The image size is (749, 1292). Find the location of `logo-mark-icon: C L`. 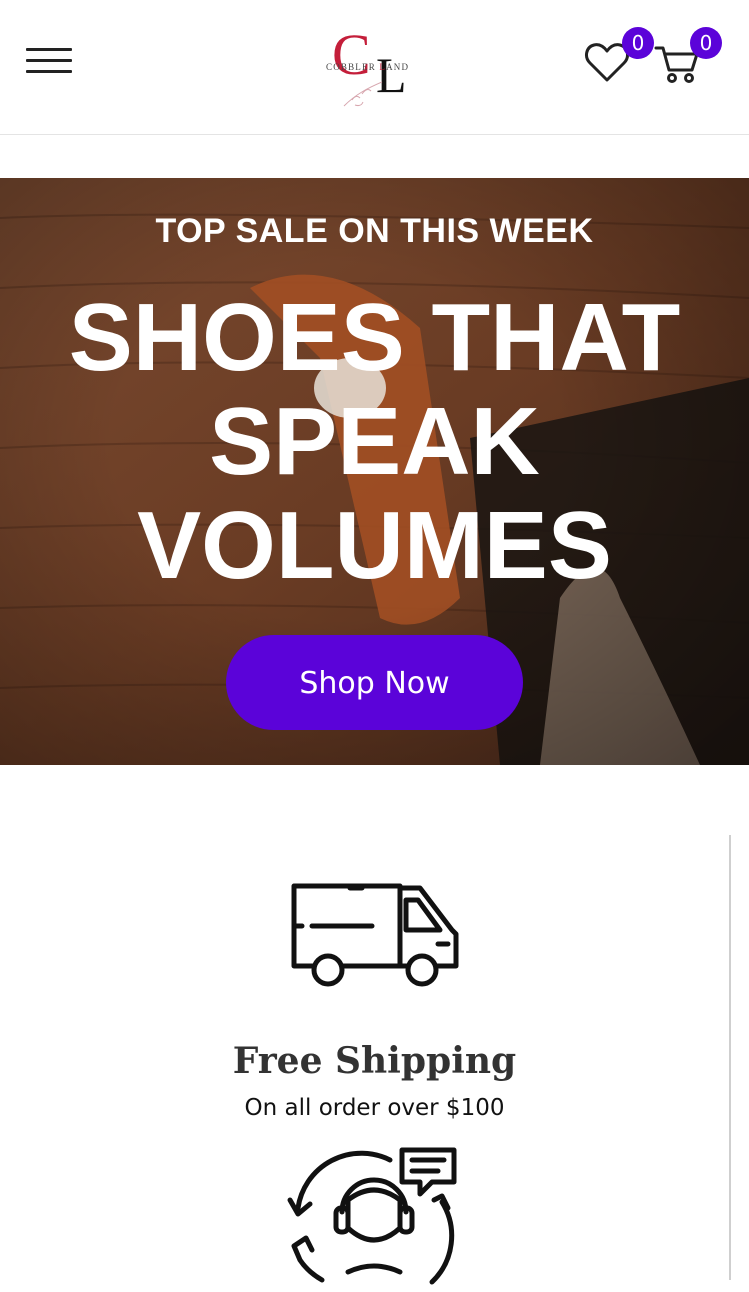

logo-mark-icon: C L is located at coordinates (369, 64).